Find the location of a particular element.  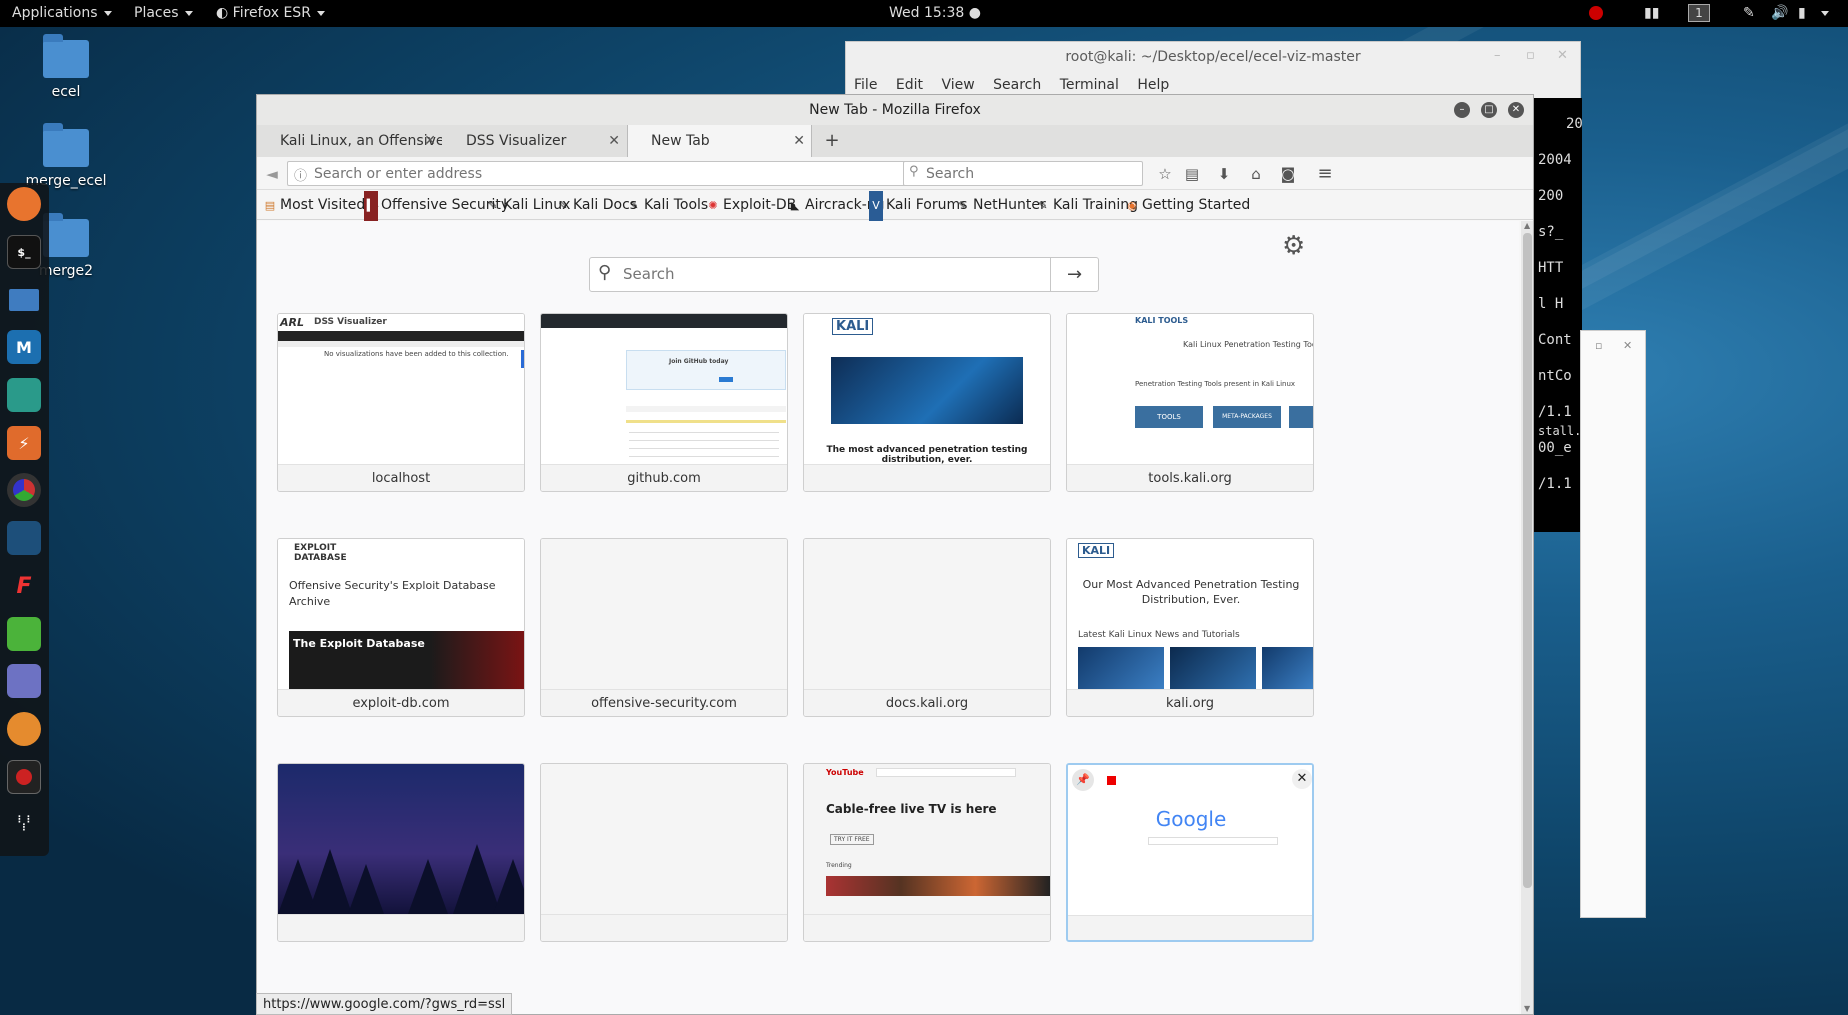

kali-dragon-banner is located at coordinates (927, 390).